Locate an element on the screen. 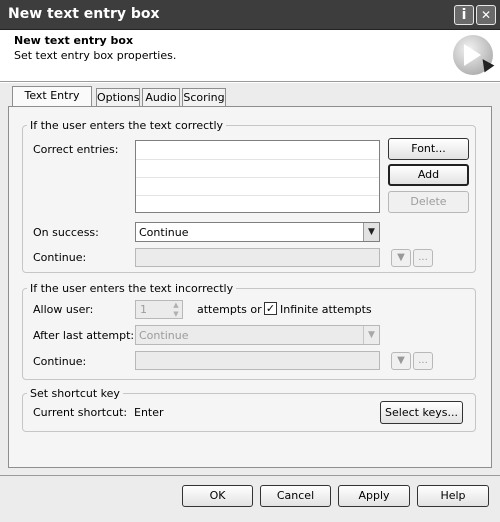 The height and width of the screenshot is (522, 500). after-last-attempt-value: Continue is located at coordinates (164, 335).